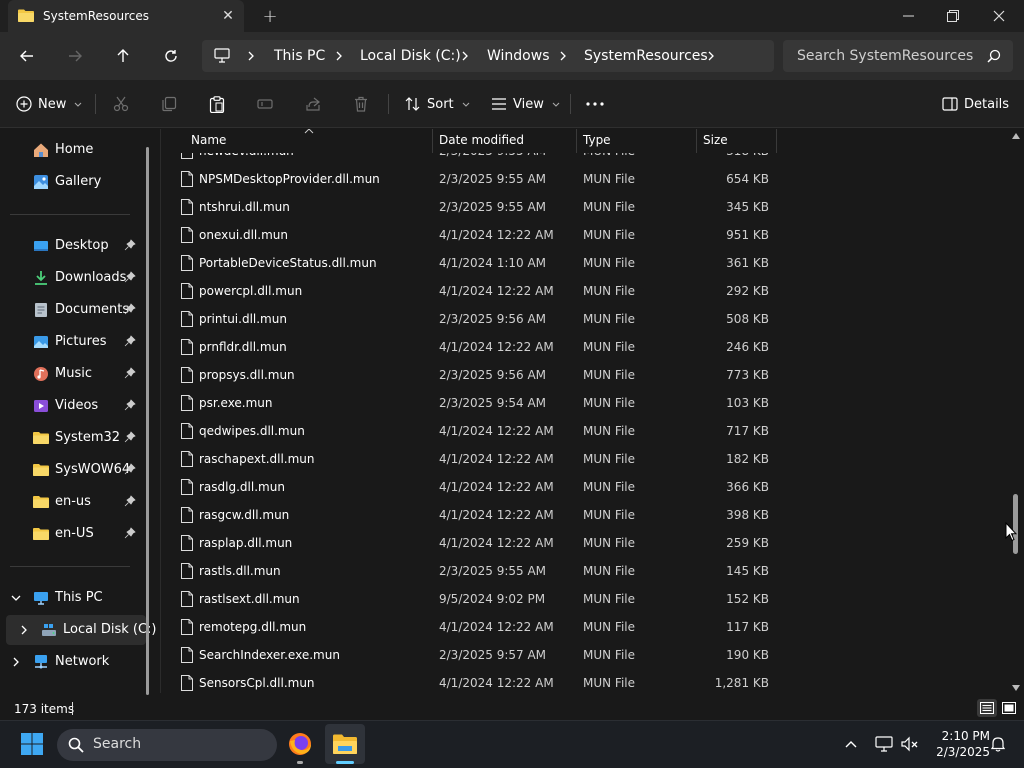  Describe the element at coordinates (74, 150) in the screenshot. I see `sidebar-item-home: Home` at that location.